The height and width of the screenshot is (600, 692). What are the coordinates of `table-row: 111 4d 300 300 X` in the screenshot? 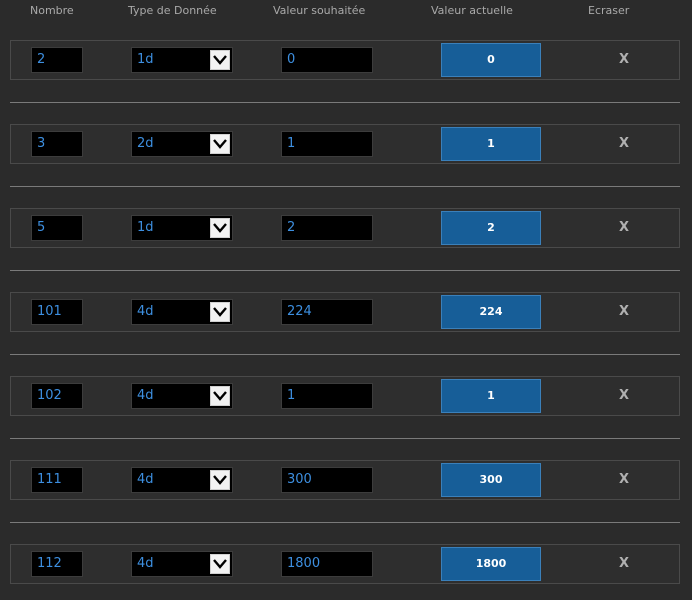 It's located at (345, 480).